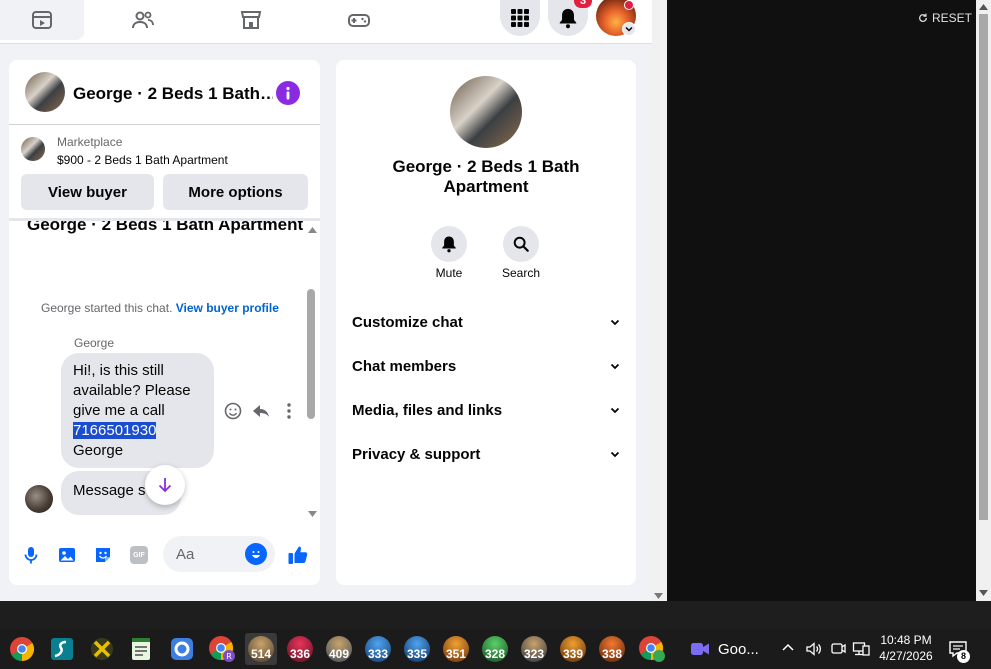  Describe the element at coordinates (814, 649) in the screenshot. I see `volume-button` at that location.